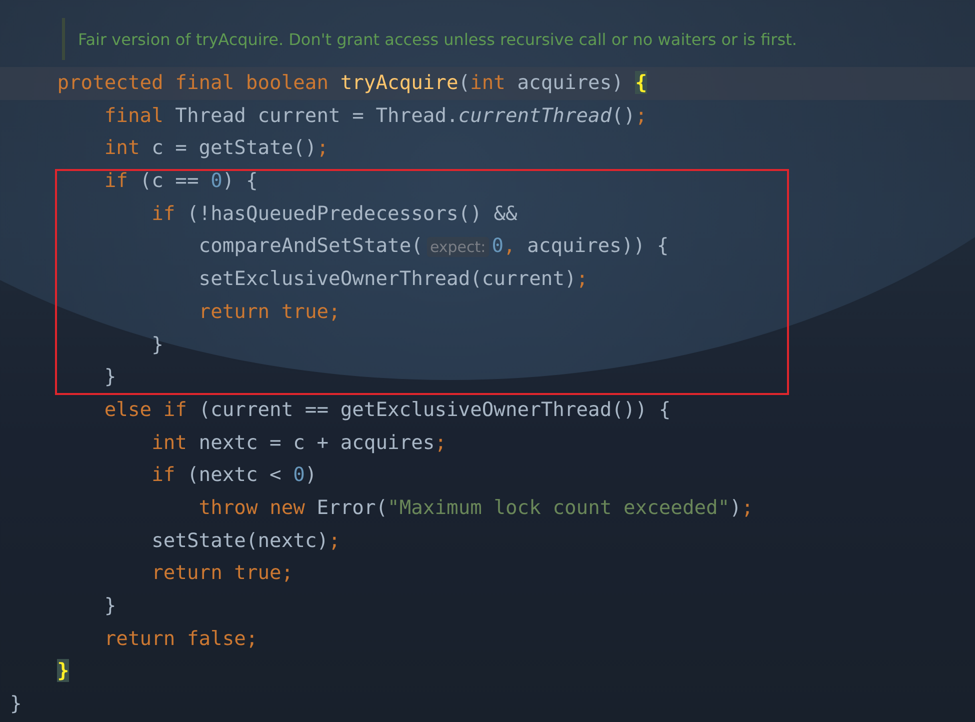 The image size is (975, 722). What do you see at coordinates (387, 409) in the screenshot?
I see `code-line: else if (current == getExclusiveOwnerThread()) {` at bounding box center [387, 409].